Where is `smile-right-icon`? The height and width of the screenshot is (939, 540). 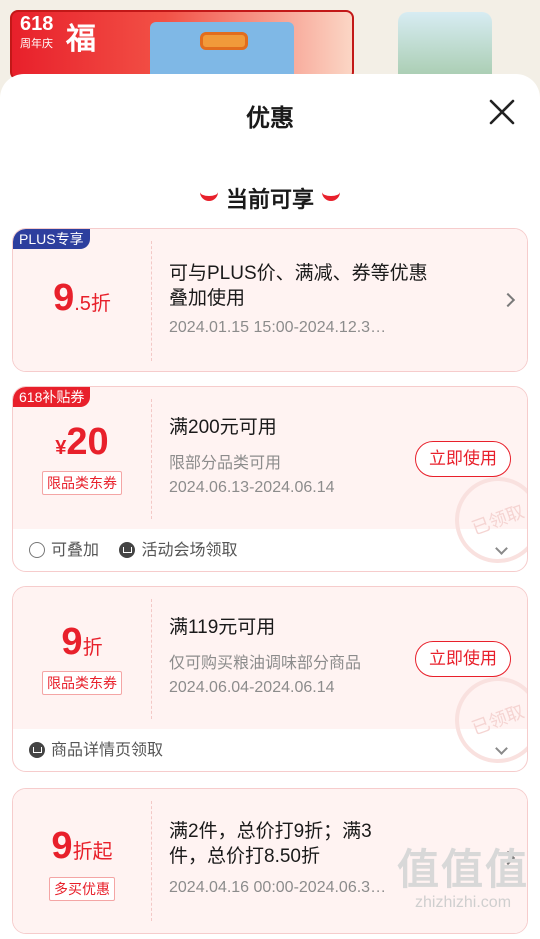 smile-right-icon is located at coordinates (331, 196).